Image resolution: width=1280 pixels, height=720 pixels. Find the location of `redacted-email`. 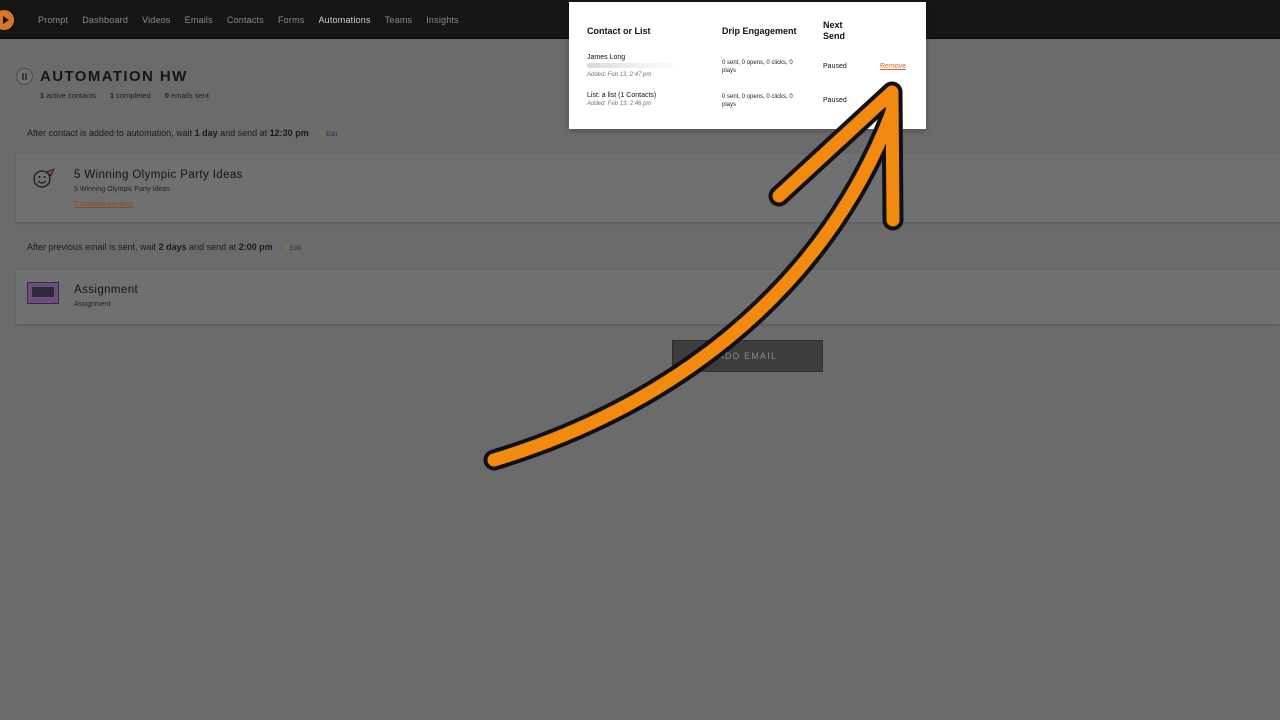

redacted-email is located at coordinates (630, 65).